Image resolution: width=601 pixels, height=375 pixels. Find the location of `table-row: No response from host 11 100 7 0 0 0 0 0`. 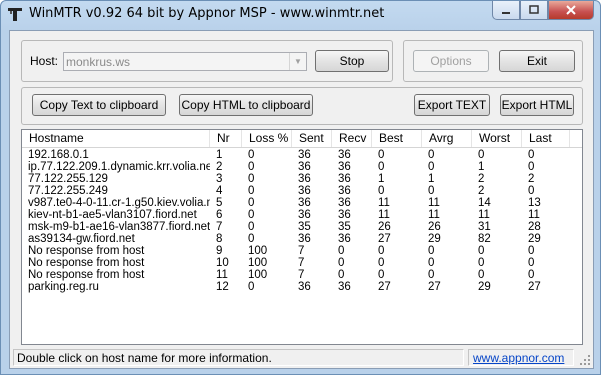

table-row: No response from host 11 100 7 0 0 0 0 0 is located at coordinates (302, 275).